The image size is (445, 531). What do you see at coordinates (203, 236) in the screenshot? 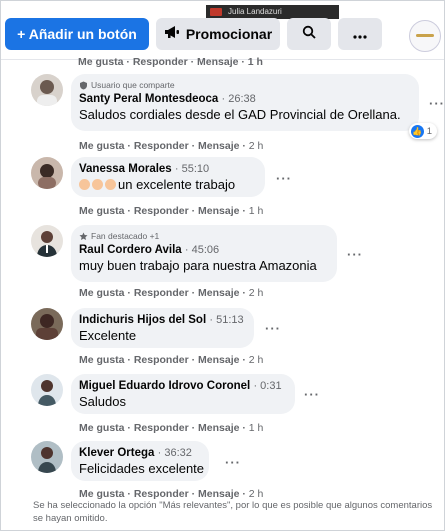
I see `author-badge: Fan destacado +1` at bounding box center [203, 236].